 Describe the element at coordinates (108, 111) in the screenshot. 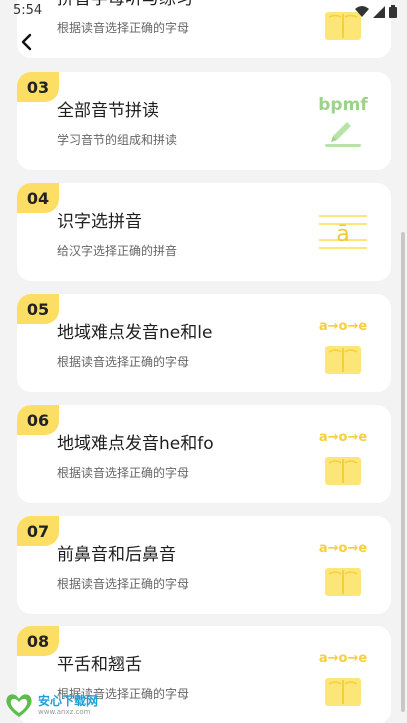

I see `card-title: 全部音节拼读` at that location.